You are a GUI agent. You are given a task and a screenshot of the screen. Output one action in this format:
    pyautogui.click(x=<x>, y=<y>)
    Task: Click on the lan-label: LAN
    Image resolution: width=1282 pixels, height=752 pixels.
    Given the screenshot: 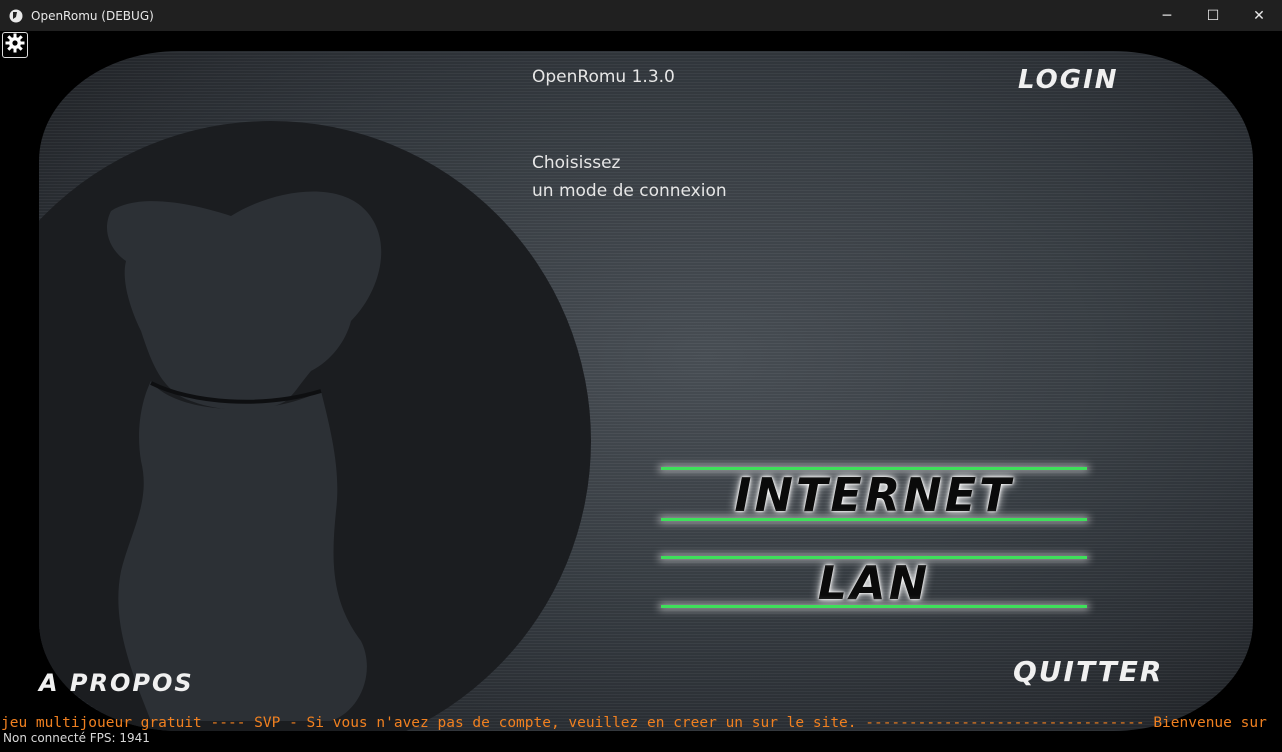 What is the action you would take?
    pyautogui.click(x=874, y=583)
    